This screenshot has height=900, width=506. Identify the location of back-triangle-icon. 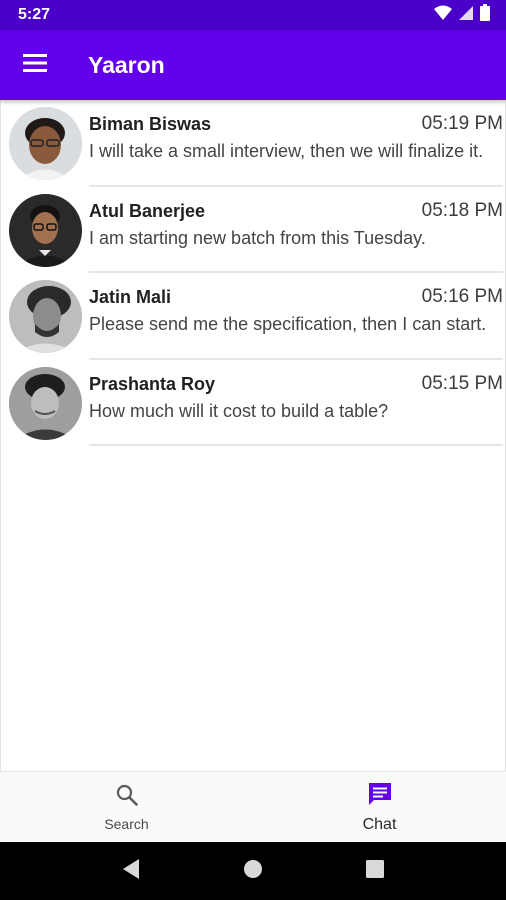
(131, 871).